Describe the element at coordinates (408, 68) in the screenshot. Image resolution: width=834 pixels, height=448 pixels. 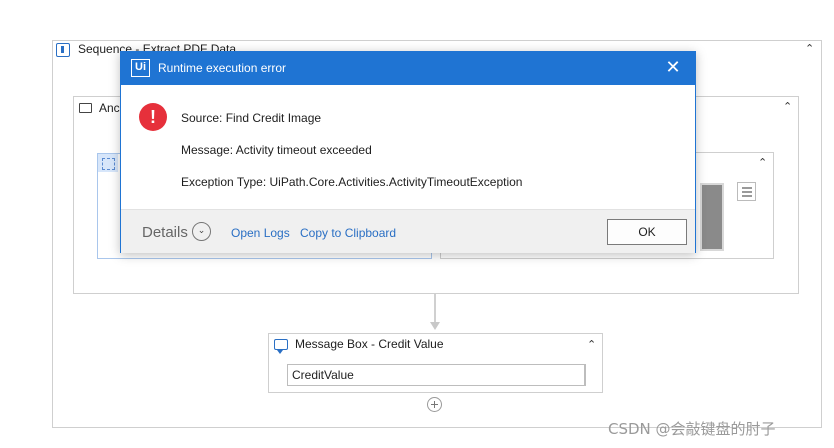
I see `dialog-titlebar: Ui Runtime execution error ✕` at that location.